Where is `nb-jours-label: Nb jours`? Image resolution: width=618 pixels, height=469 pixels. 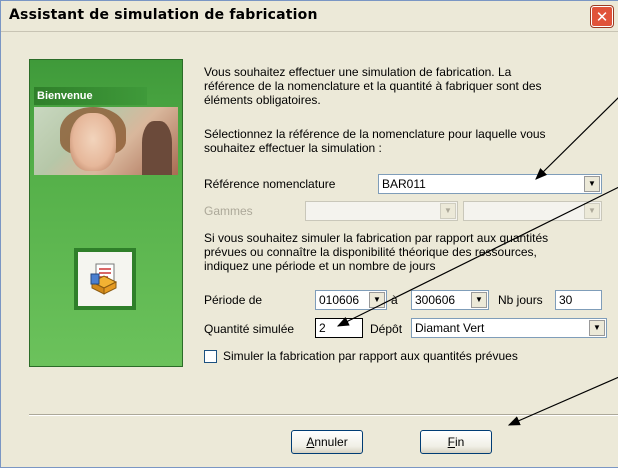
nb-jours-label: Nb jours is located at coordinates (520, 300).